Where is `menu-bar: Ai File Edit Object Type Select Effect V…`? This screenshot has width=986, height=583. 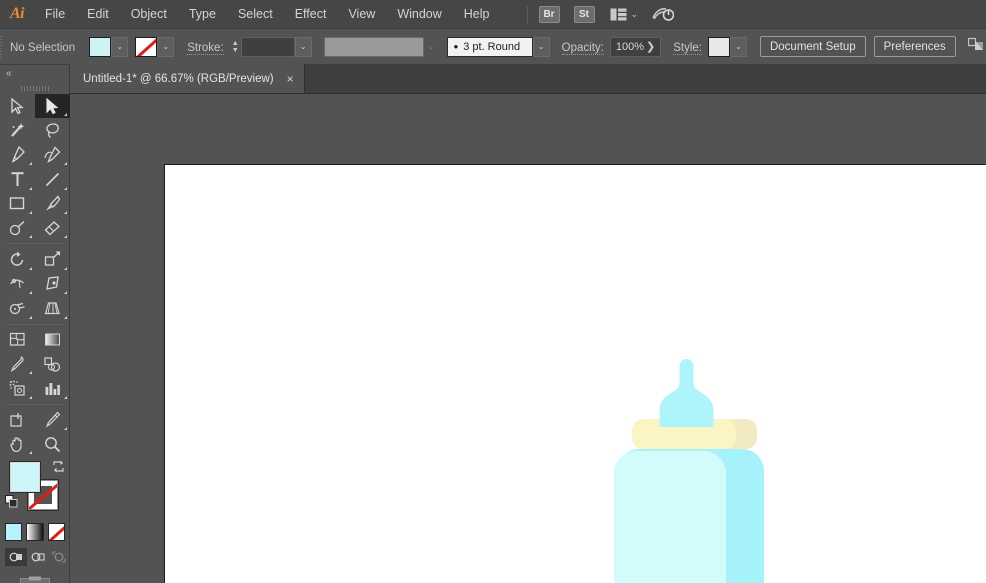
menu-bar: Ai File Edit Object Type Select Effect V… is located at coordinates (493, 14).